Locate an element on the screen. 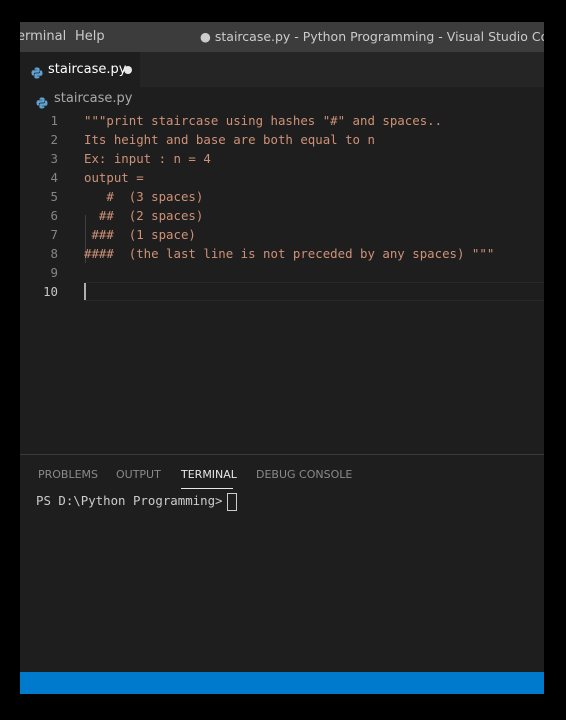 The image size is (566, 720). line-number: 2 is located at coordinates (54, 139).